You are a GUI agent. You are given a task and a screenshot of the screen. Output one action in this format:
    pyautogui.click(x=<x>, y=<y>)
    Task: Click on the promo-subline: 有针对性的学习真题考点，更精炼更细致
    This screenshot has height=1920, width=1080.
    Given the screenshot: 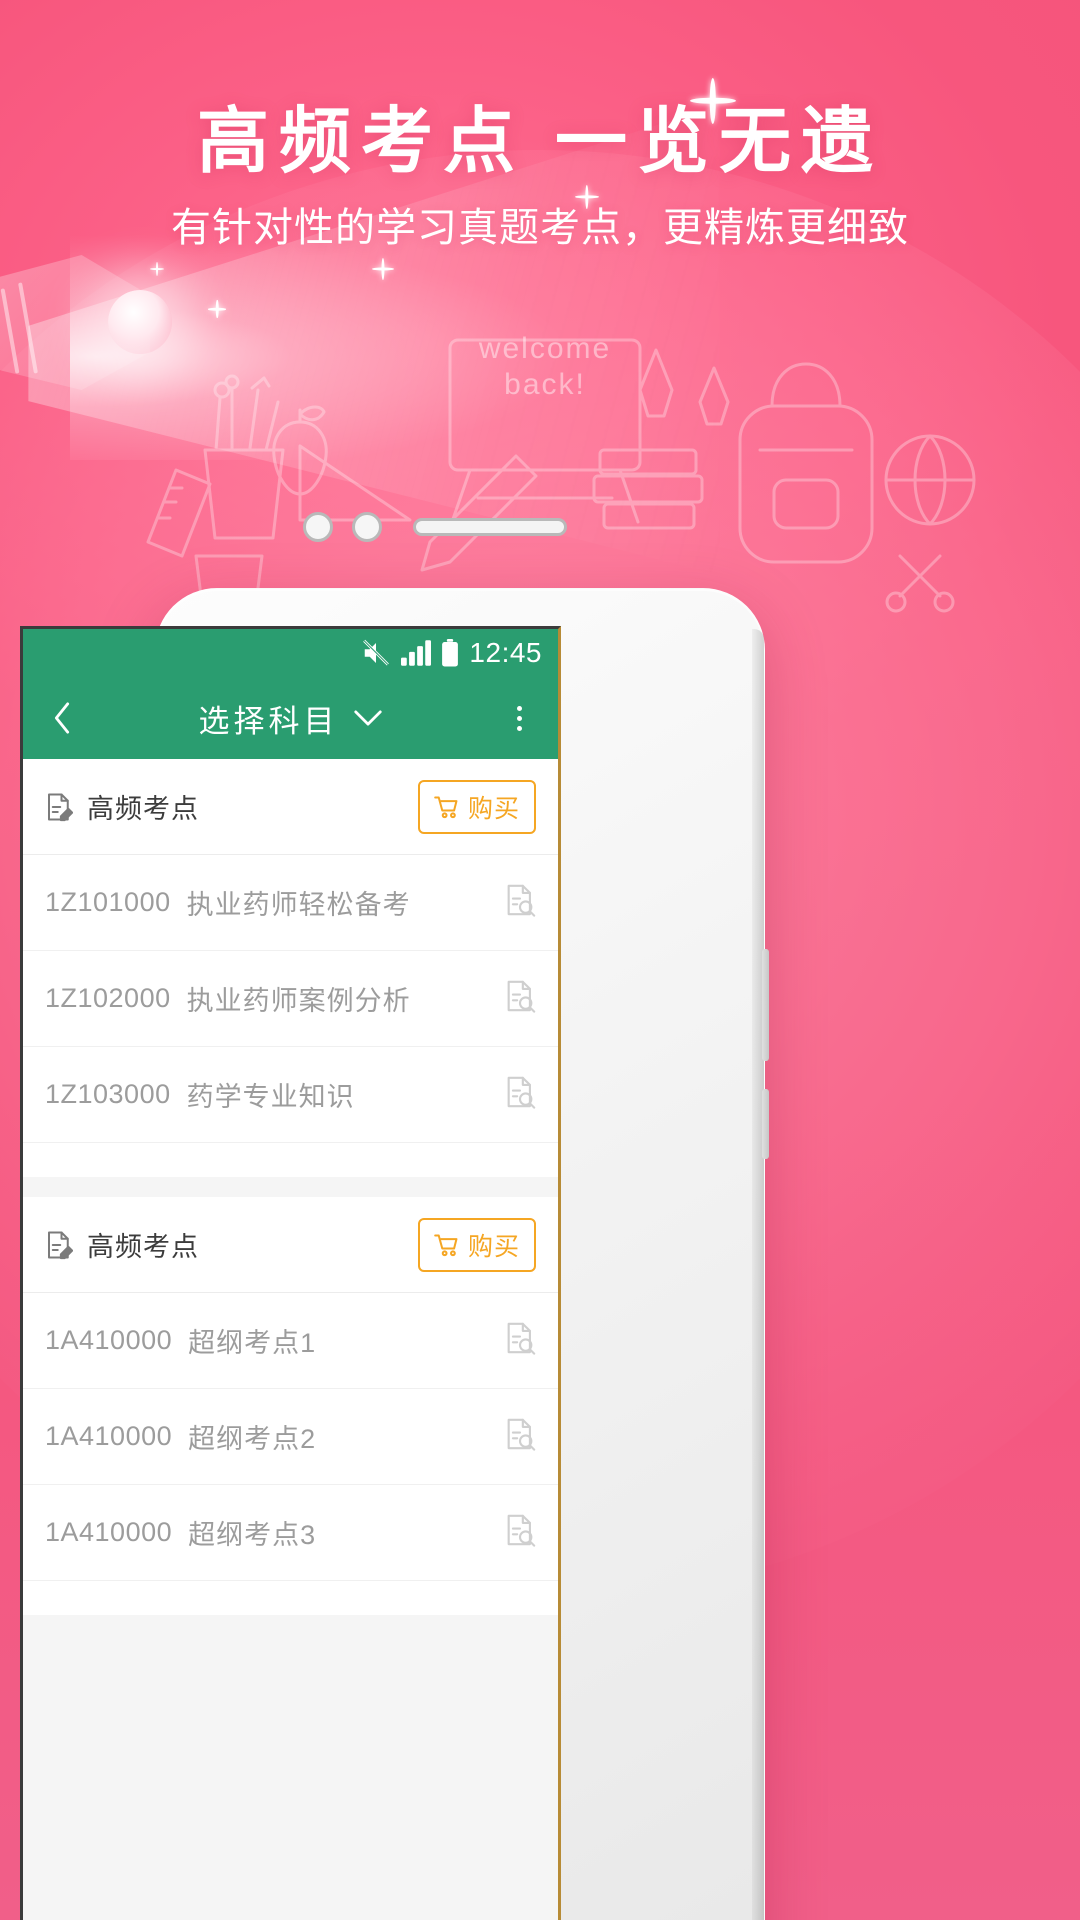 What is the action you would take?
    pyautogui.click(x=540, y=228)
    